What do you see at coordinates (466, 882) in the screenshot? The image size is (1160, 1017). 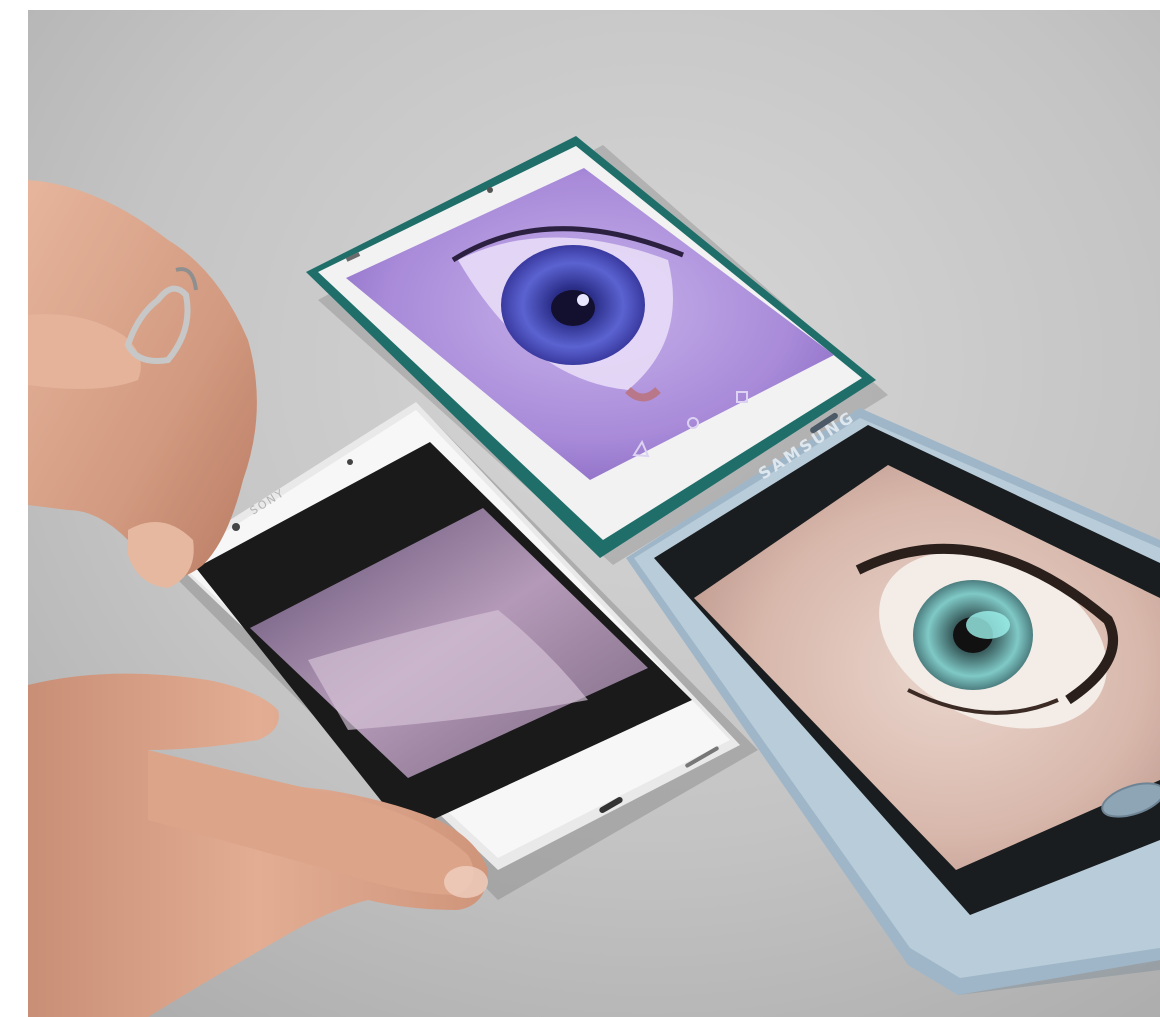 I see `fingernail` at bounding box center [466, 882].